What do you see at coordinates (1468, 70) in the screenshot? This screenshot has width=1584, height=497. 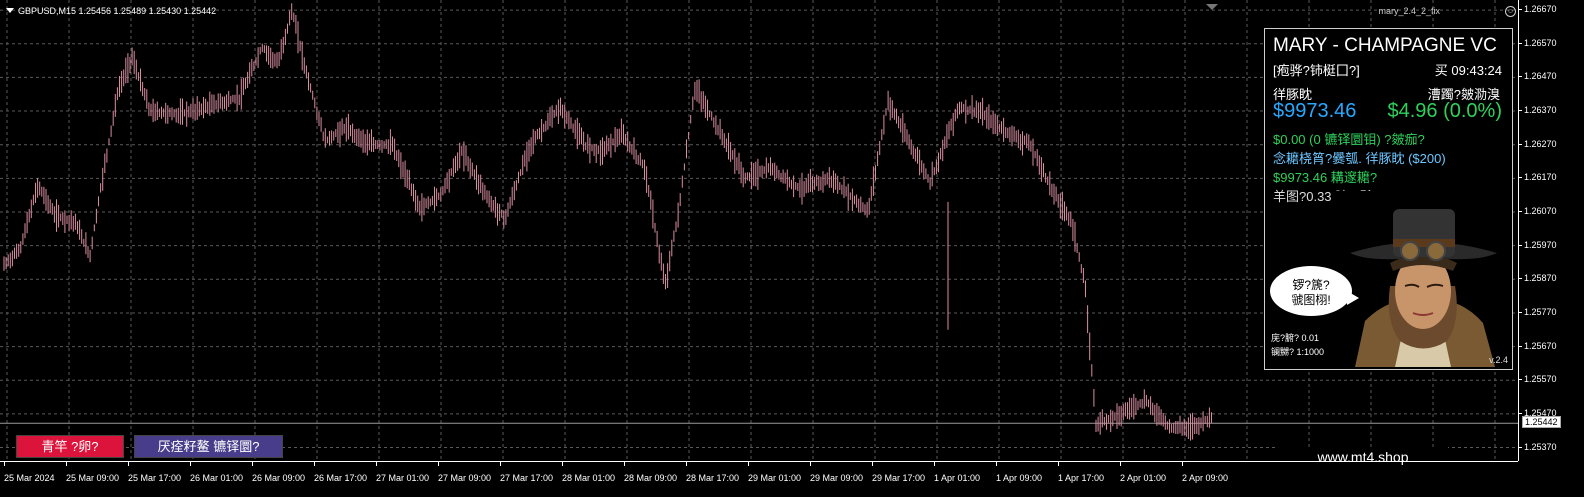 I see `server-time: 买 09:43:24` at bounding box center [1468, 70].